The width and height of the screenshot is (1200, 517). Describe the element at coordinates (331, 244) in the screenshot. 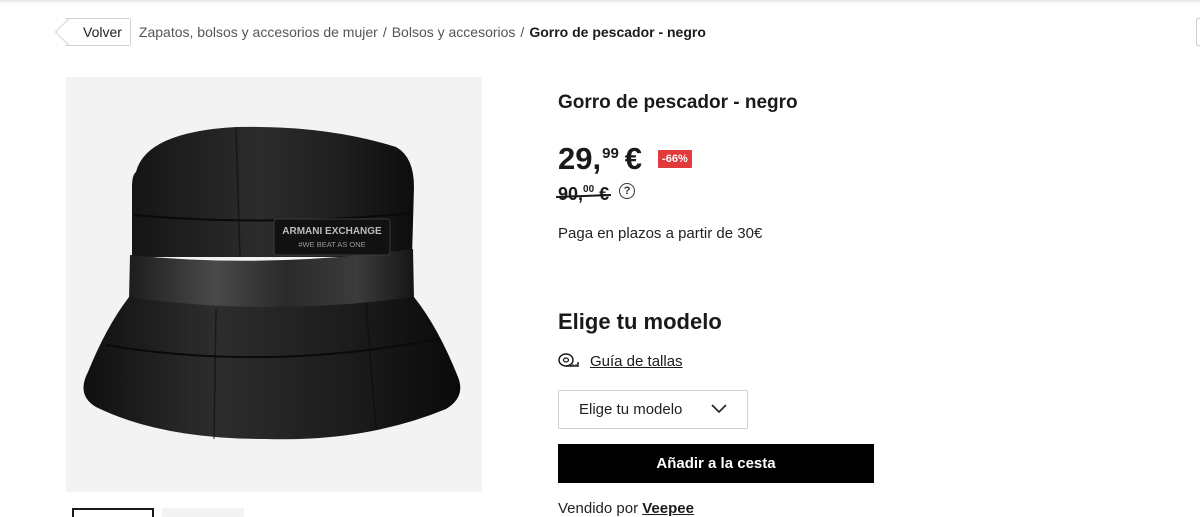

I see `logo-patch-text-2: #WE BEAT AS ONE` at that location.